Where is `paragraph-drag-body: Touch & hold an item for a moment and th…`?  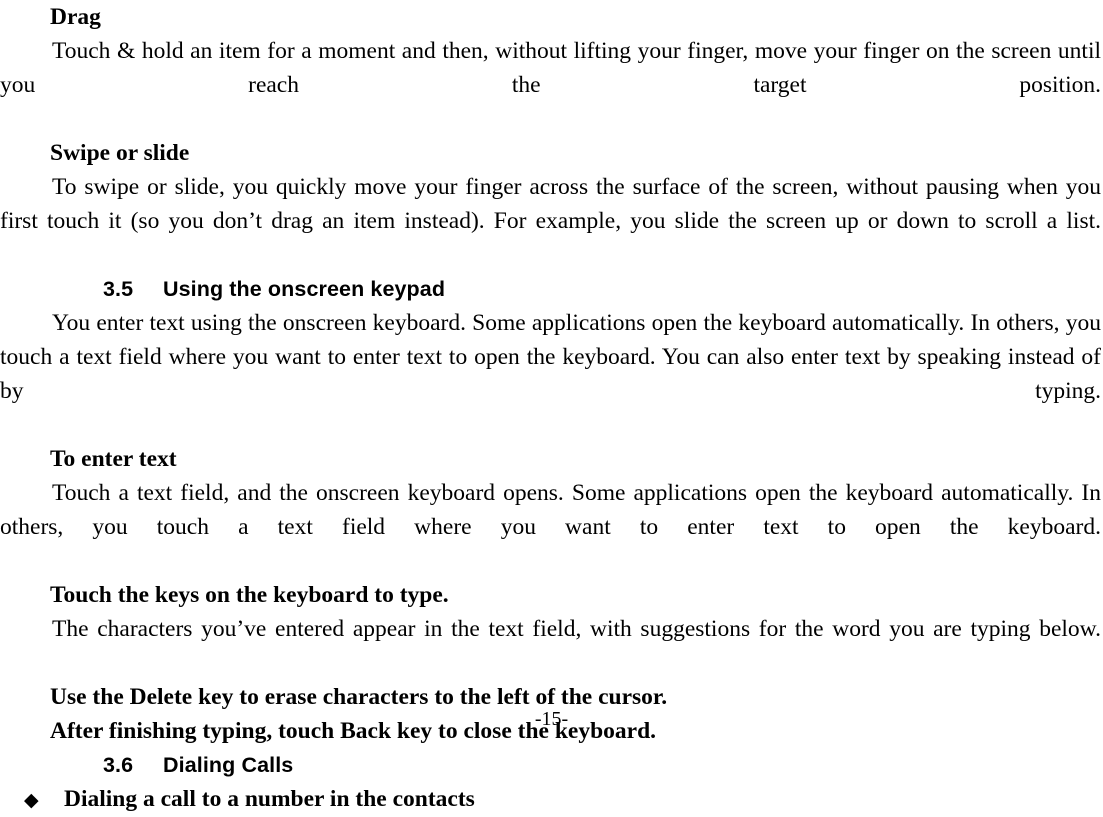
paragraph-drag-body: Touch & hold an item for a moment and th… is located at coordinates (550, 68).